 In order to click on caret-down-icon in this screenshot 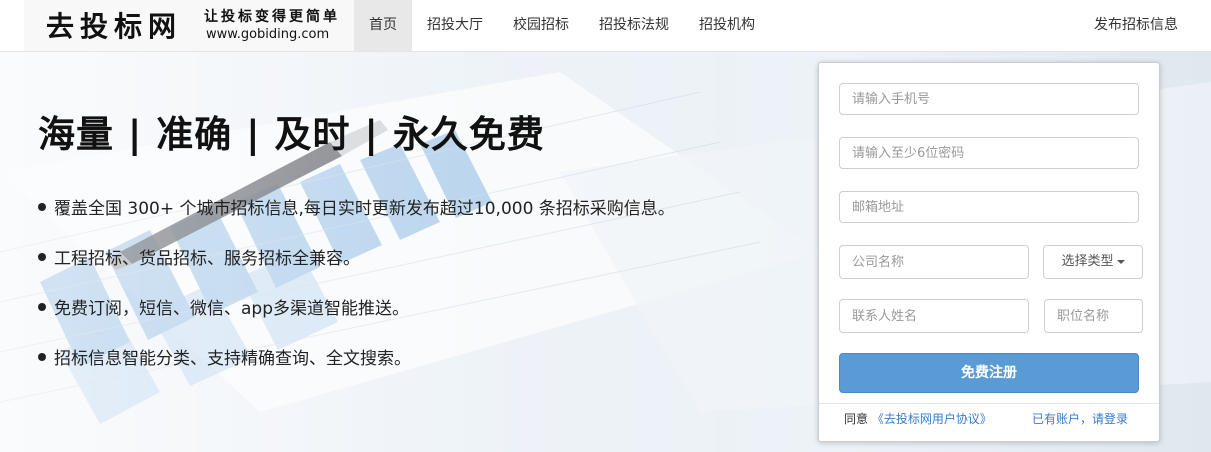, I will do `click(1120, 261)`.